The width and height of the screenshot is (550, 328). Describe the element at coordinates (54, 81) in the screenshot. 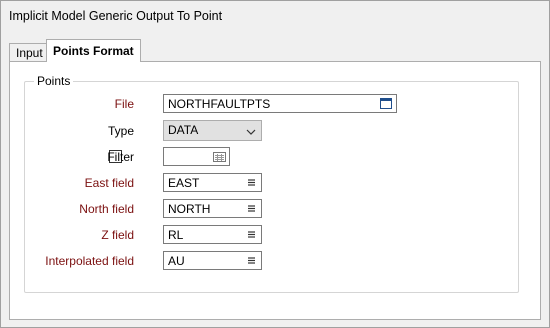

I see `group-title: Points` at that location.